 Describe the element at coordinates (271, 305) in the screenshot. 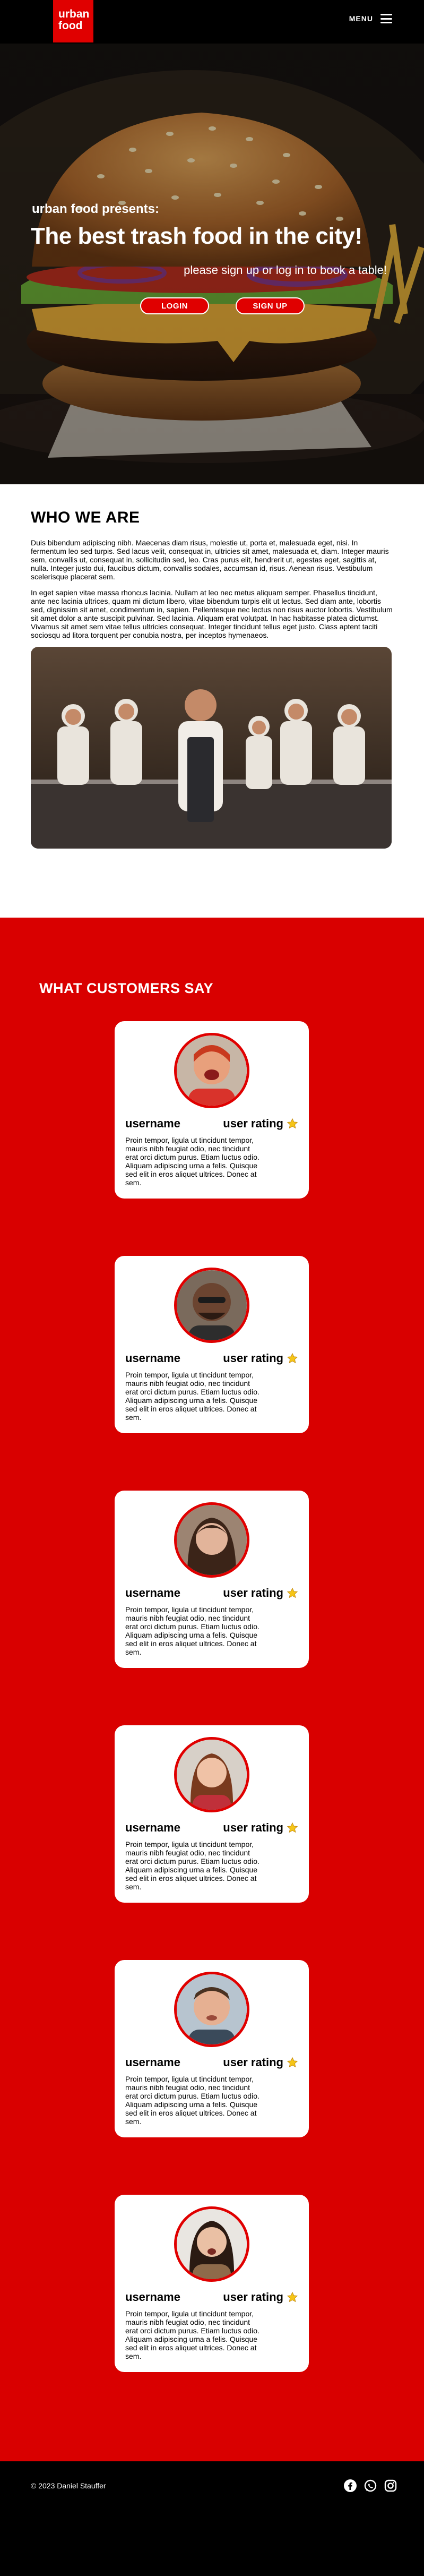

I see `signup-button: SIGN UP` at that location.